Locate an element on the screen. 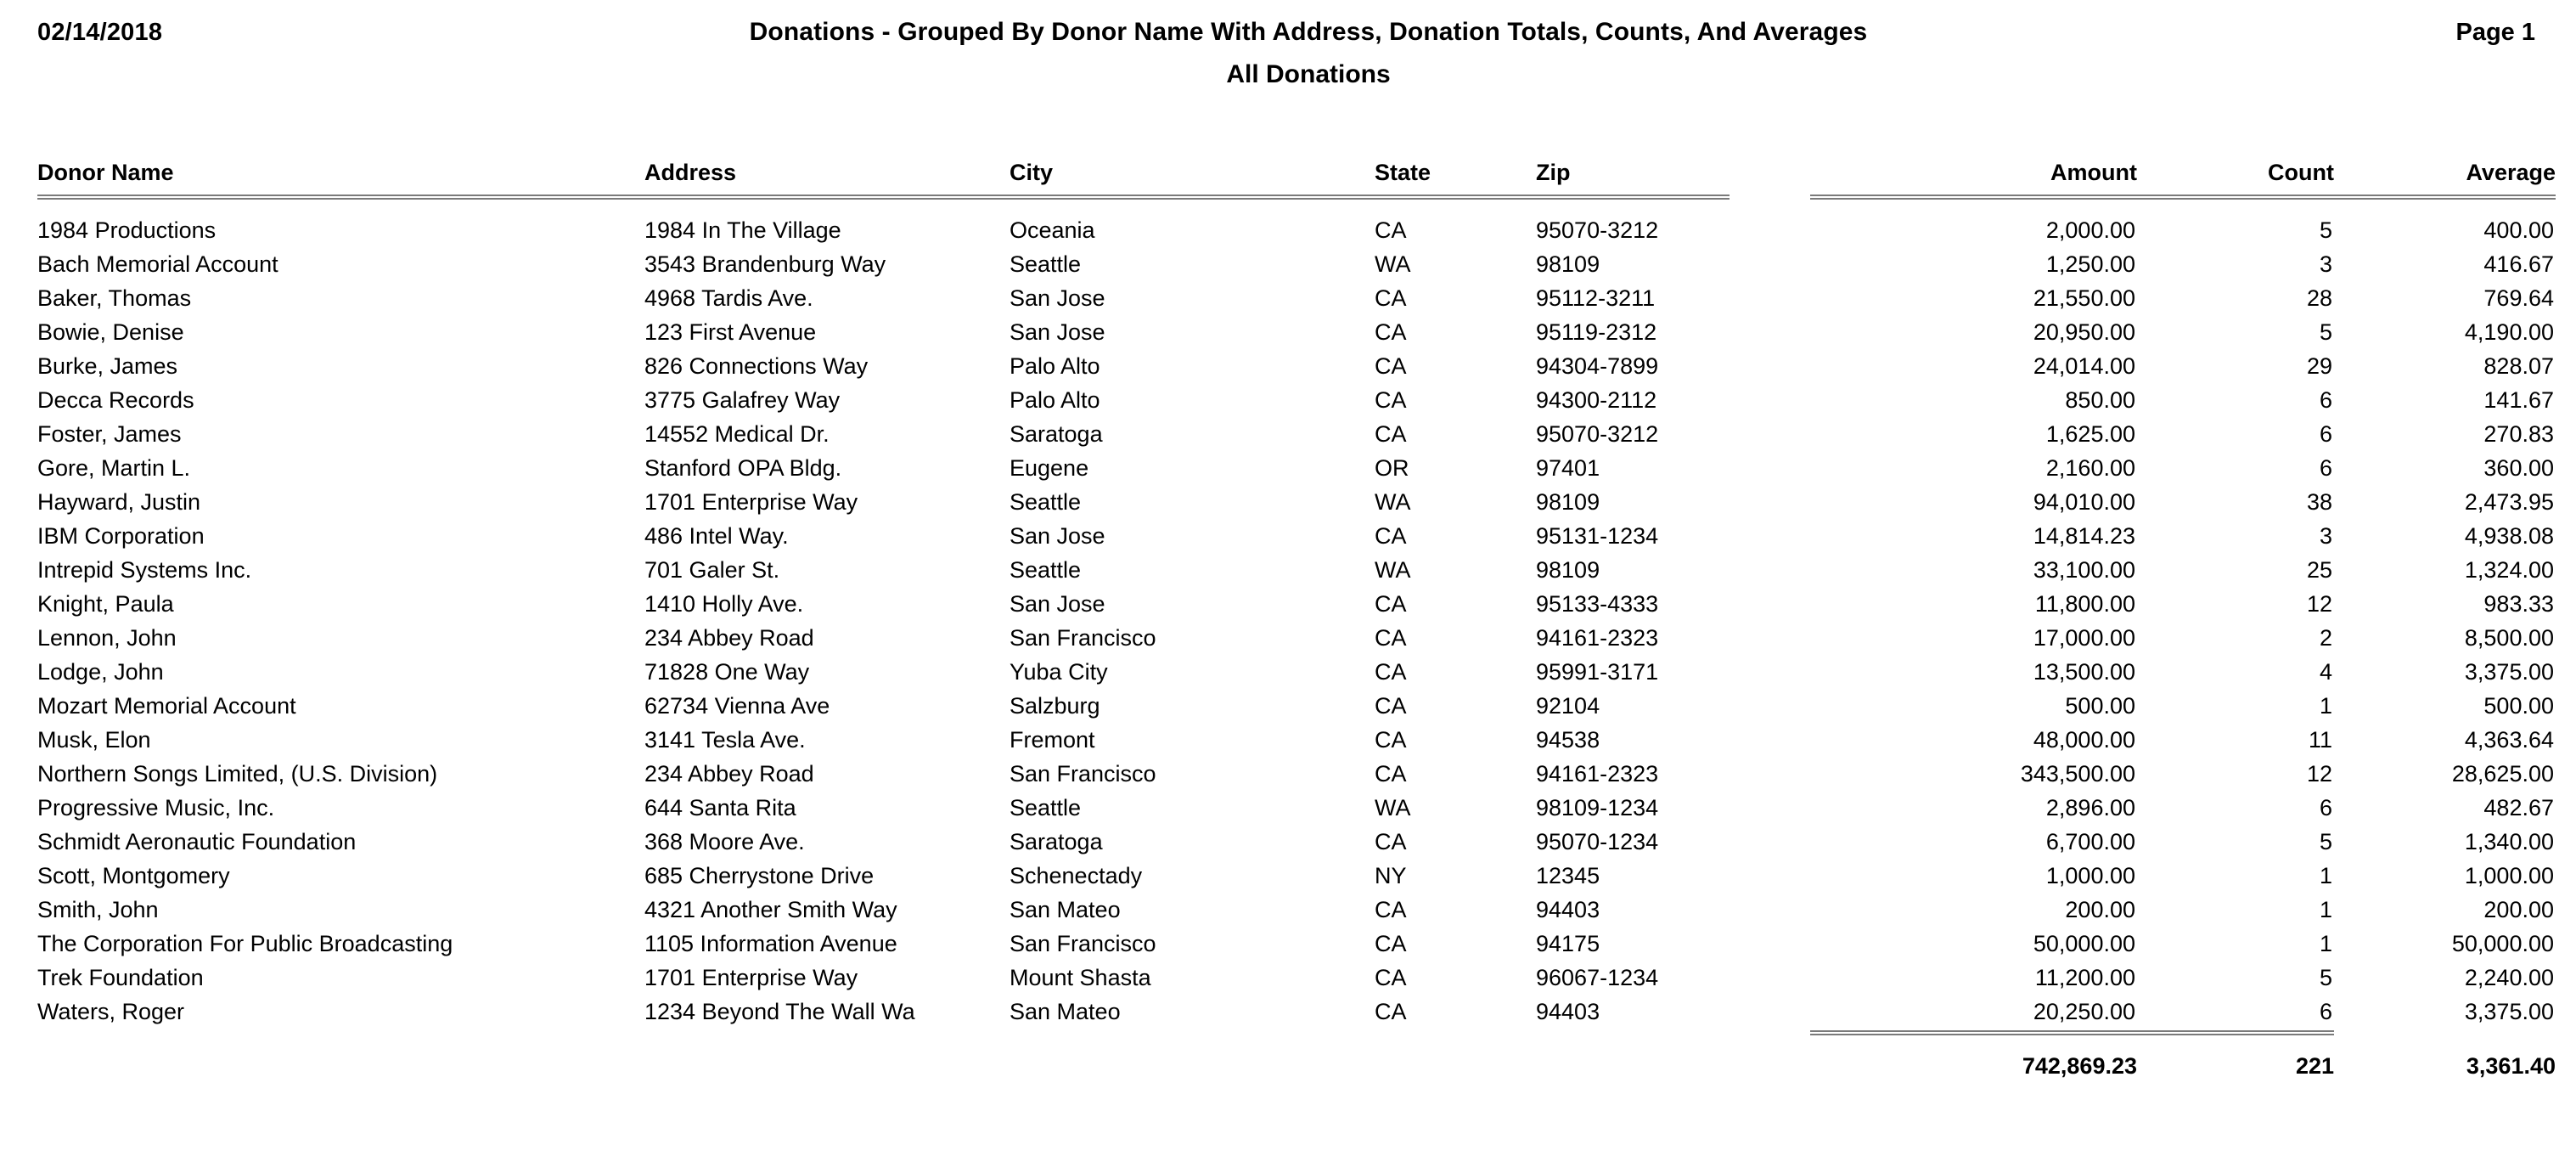 The width and height of the screenshot is (2576, 1156). totals-rule-average is located at coordinates (2445, 1032).